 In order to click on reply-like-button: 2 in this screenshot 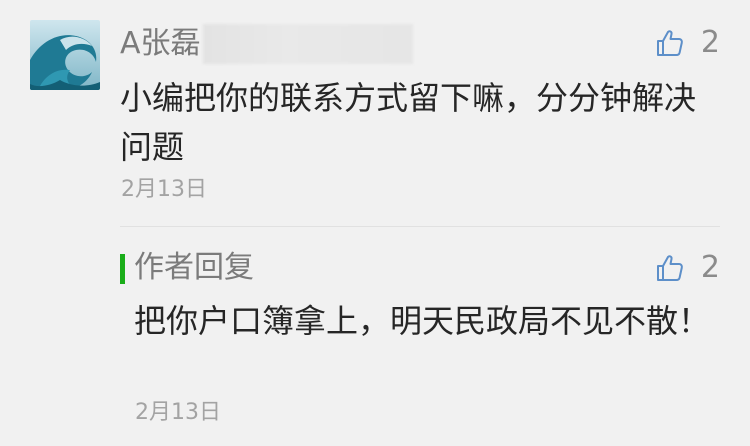, I will do `click(687, 268)`.